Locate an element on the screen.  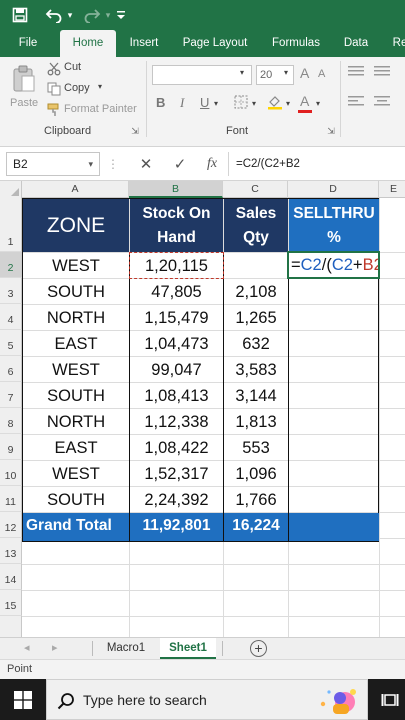
sheet-nav-next-icon: ▸ is located at coordinates (55, 647).